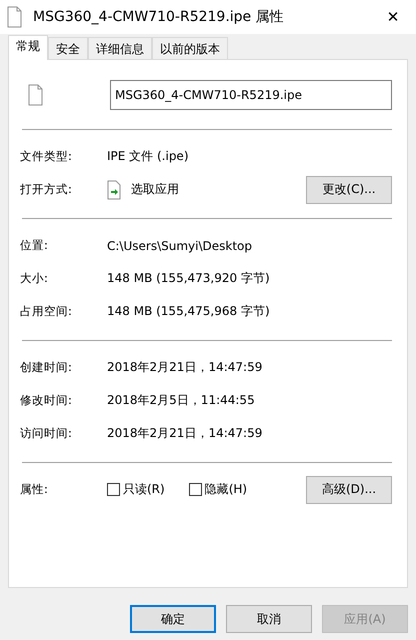 This screenshot has height=640, width=416. What do you see at coordinates (173, 619) in the screenshot?
I see `dialog-button: 确定` at bounding box center [173, 619].